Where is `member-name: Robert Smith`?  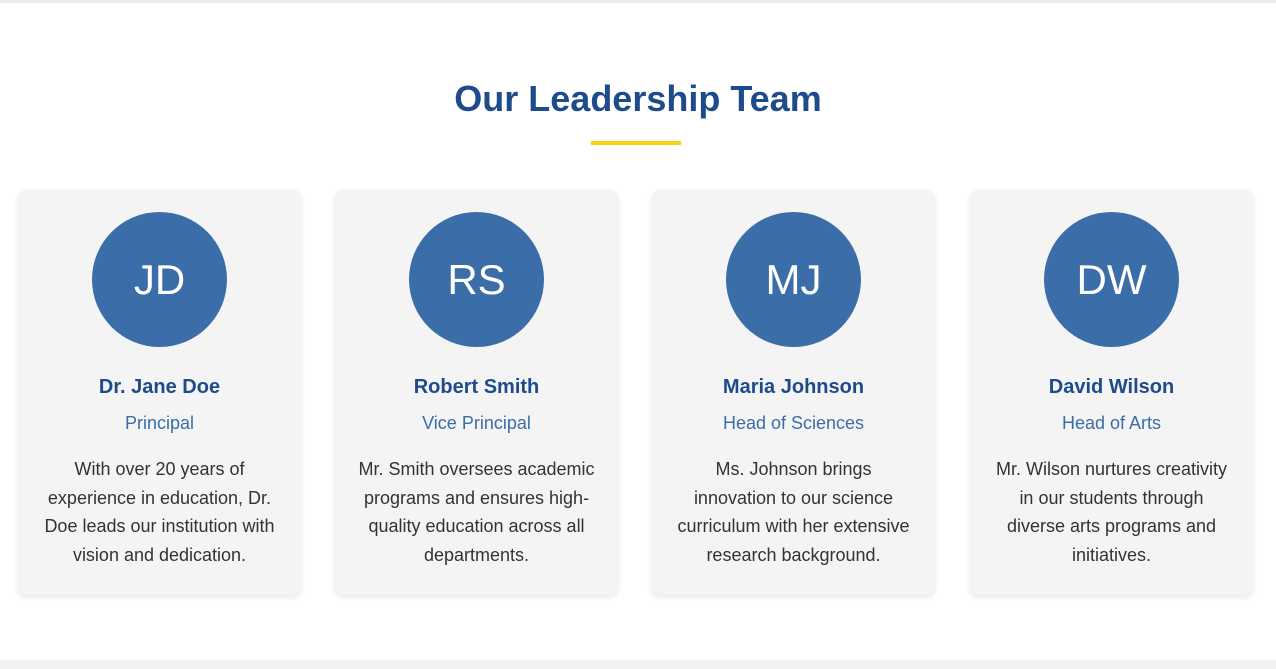 member-name: Robert Smith is located at coordinates (476, 387).